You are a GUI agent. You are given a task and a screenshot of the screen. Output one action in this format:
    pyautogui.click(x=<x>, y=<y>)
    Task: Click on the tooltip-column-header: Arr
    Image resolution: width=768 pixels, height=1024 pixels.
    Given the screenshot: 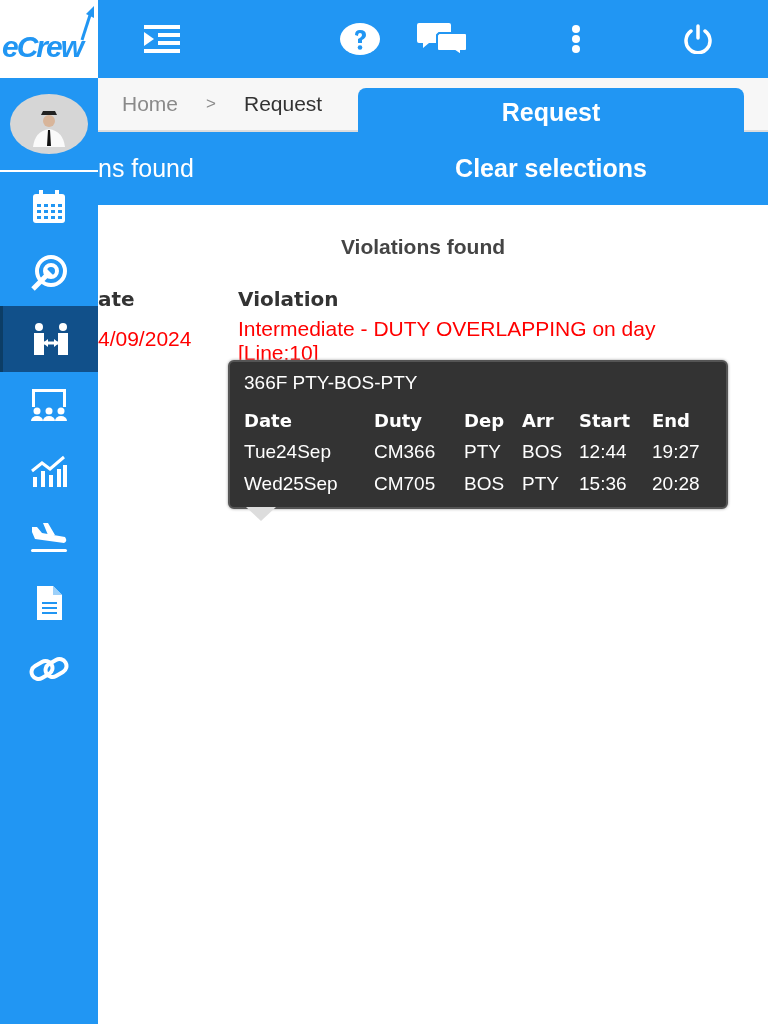 What is the action you would take?
    pyautogui.click(x=538, y=420)
    